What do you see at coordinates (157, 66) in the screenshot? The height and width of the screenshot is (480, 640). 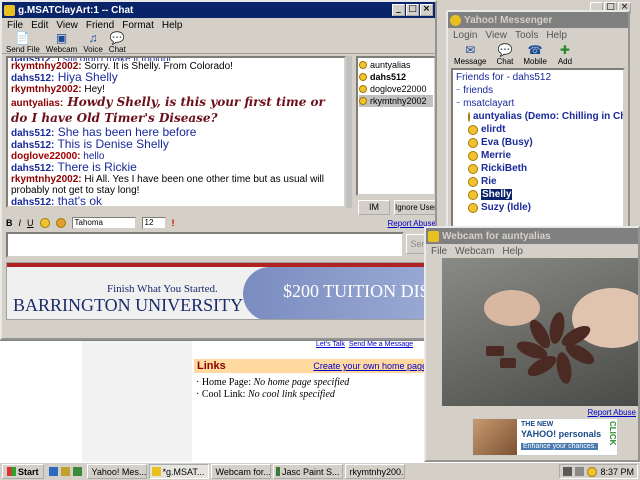 I see `message-text: Sorry. It is Shelly. From Colorado!` at bounding box center [157, 66].